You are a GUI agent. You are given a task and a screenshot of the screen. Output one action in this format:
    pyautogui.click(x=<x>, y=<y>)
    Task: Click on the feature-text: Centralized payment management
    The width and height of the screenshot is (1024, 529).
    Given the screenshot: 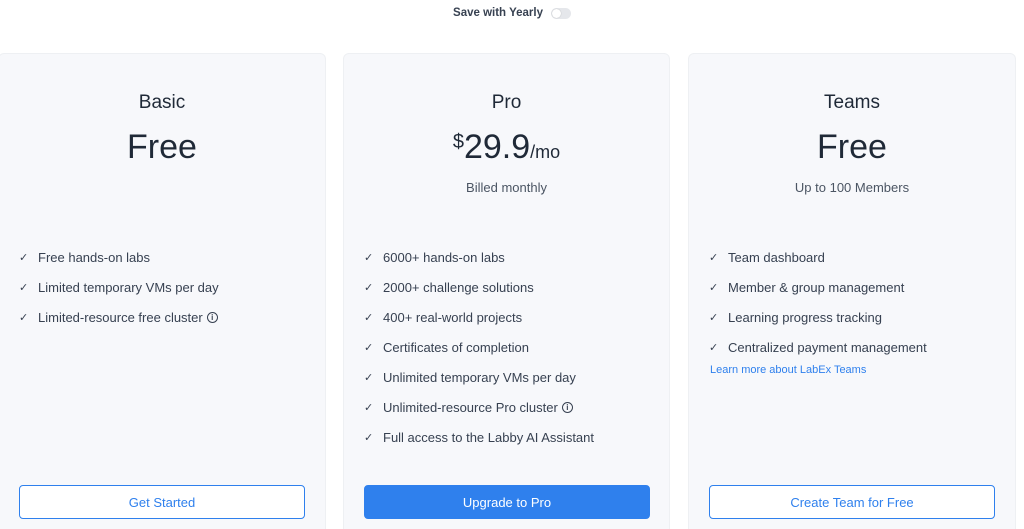 What is the action you would take?
    pyautogui.click(x=827, y=347)
    